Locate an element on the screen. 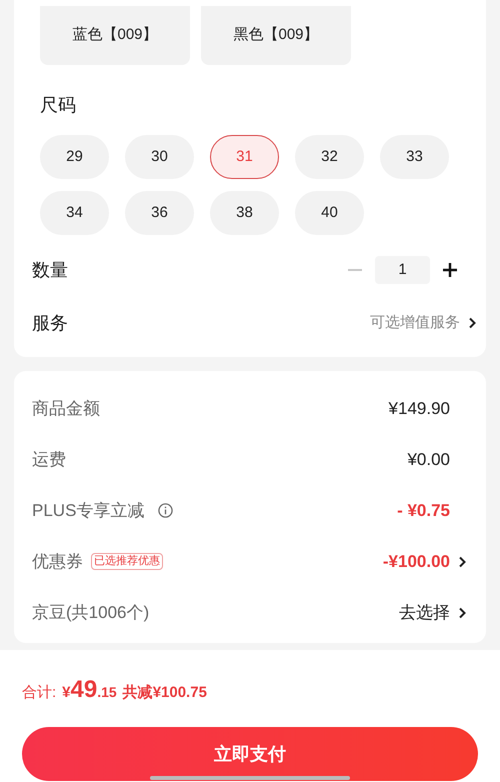 The width and height of the screenshot is (500, 782). fee-label: PLUS专享立减 is located at coordinates (88, 511).